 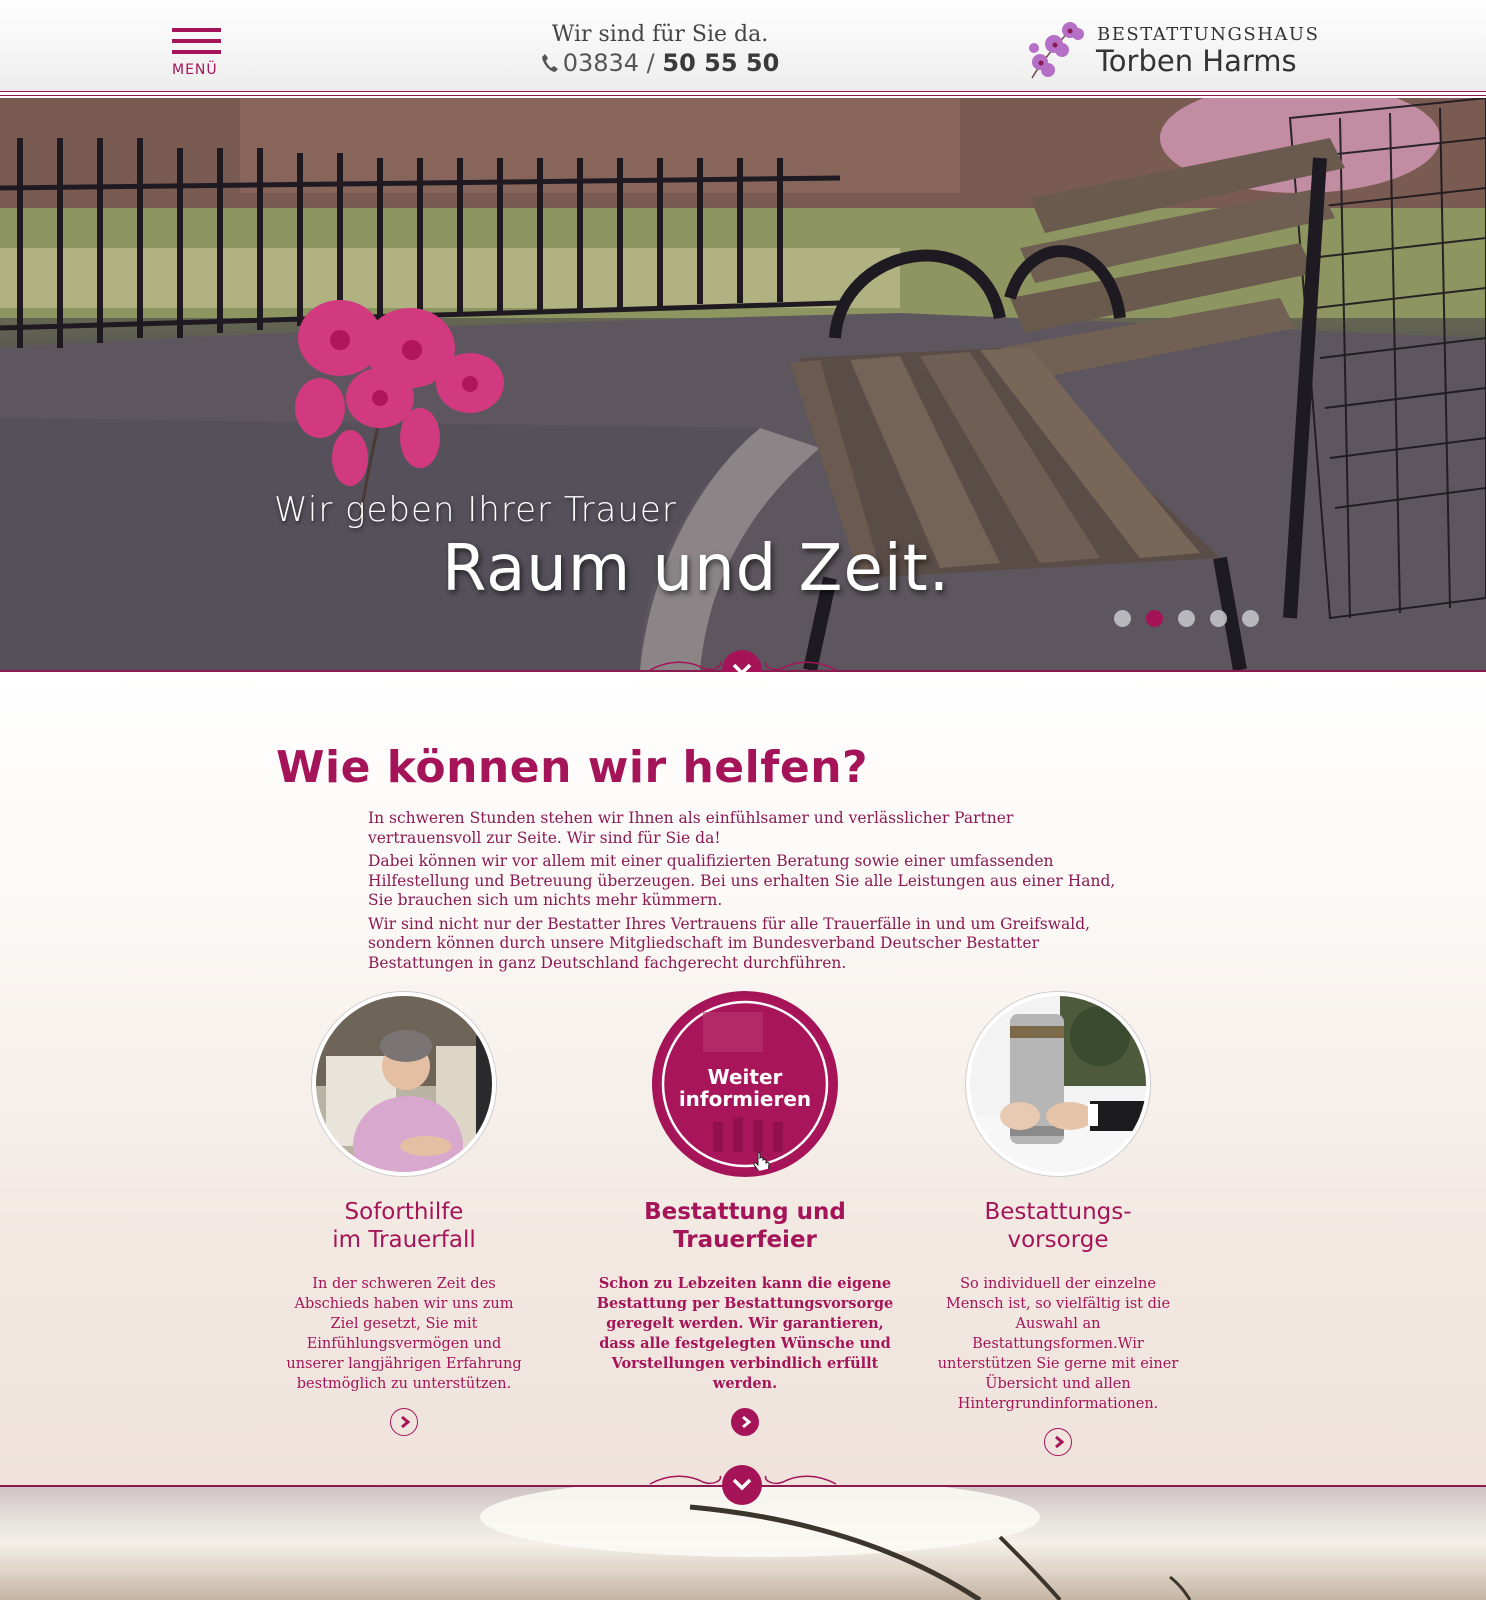 What do you see at coordinates (745, 1240) in the screenshot?
I see `card-title-line2: Trauerfeier` at bounding box center [745, 1240].